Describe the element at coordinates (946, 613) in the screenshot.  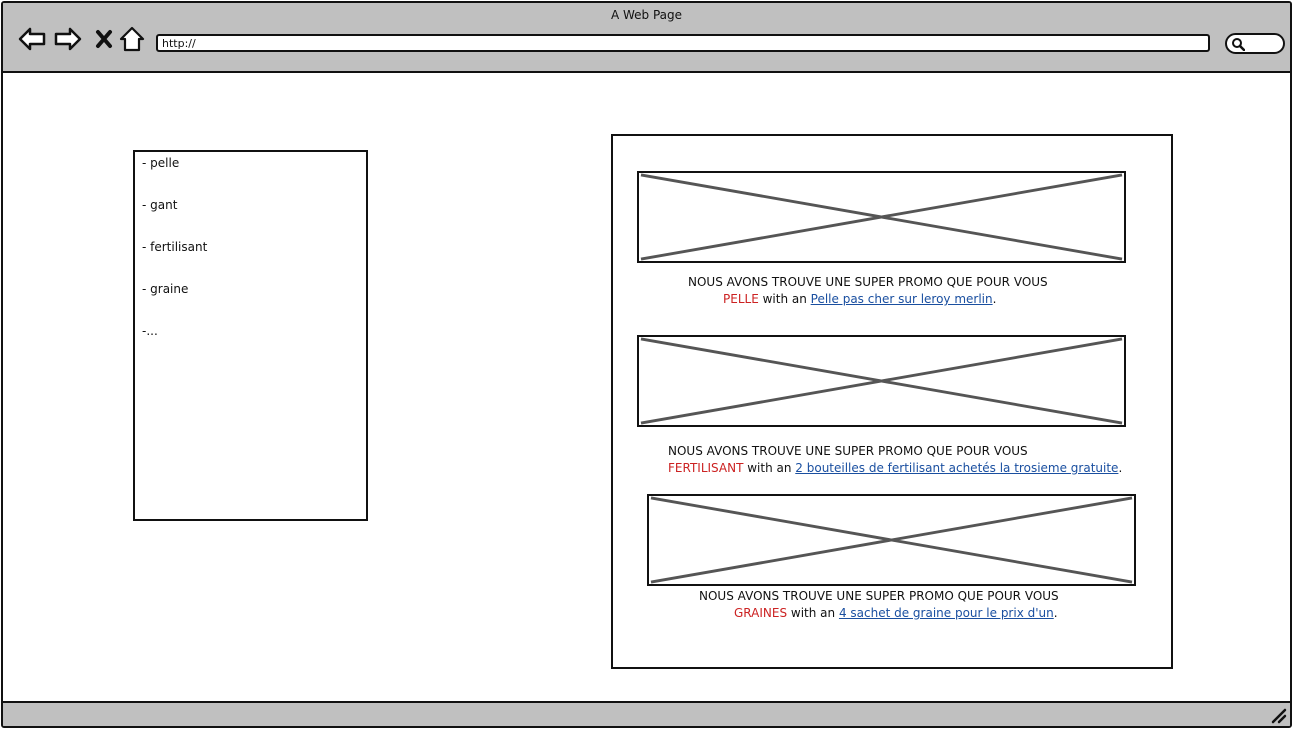
I see `promo-link: 4 sachet de graine pour le prix d'un` at that location.